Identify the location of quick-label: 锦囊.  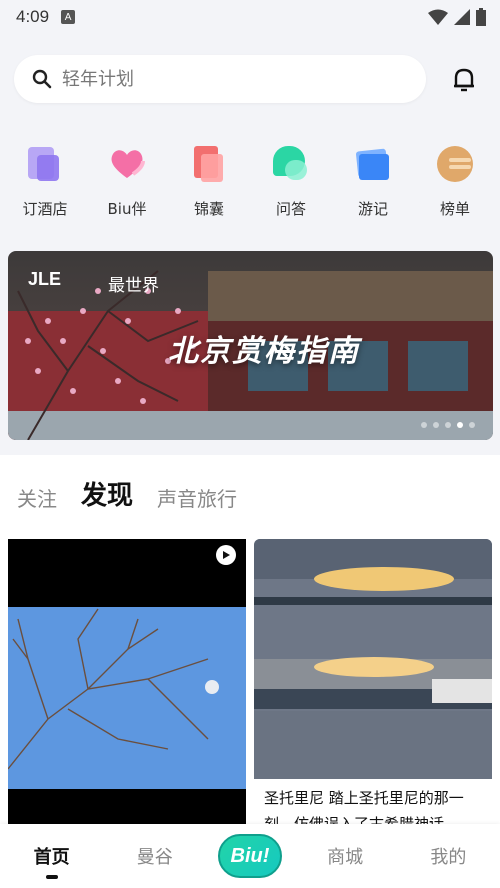
(208, 209).